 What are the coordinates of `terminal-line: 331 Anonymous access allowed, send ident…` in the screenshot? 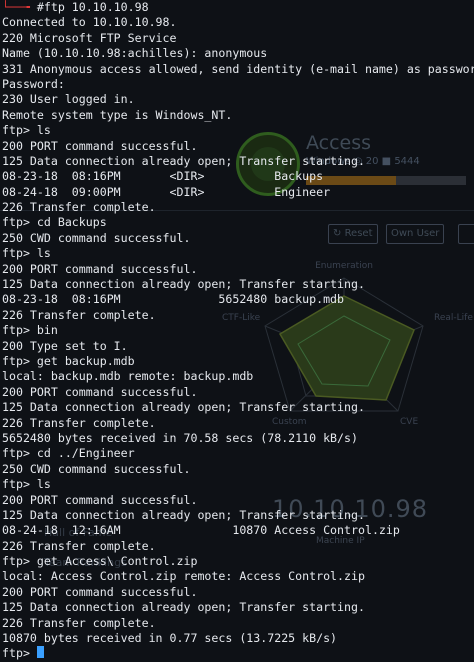 It's located at (237, 69).